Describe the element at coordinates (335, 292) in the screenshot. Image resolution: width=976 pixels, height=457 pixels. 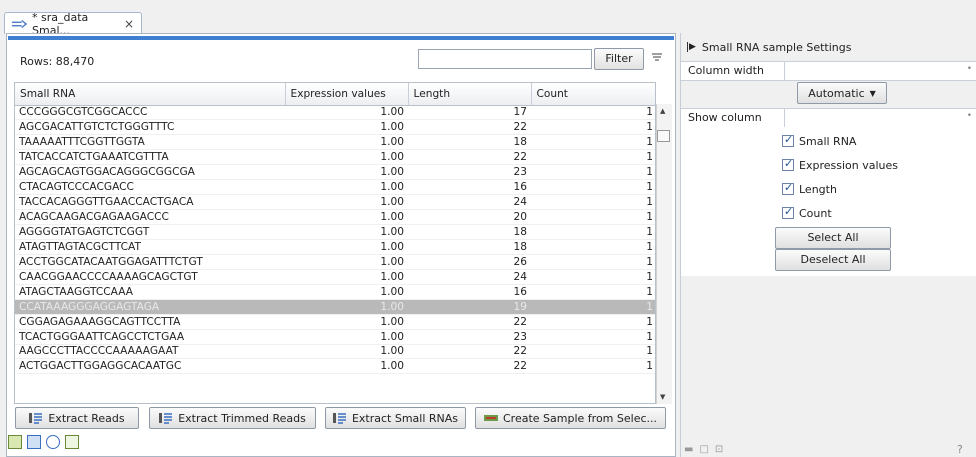
I see `table-row: ATAGCTAAGGTCCAAA 1.00 16 1` at that location.